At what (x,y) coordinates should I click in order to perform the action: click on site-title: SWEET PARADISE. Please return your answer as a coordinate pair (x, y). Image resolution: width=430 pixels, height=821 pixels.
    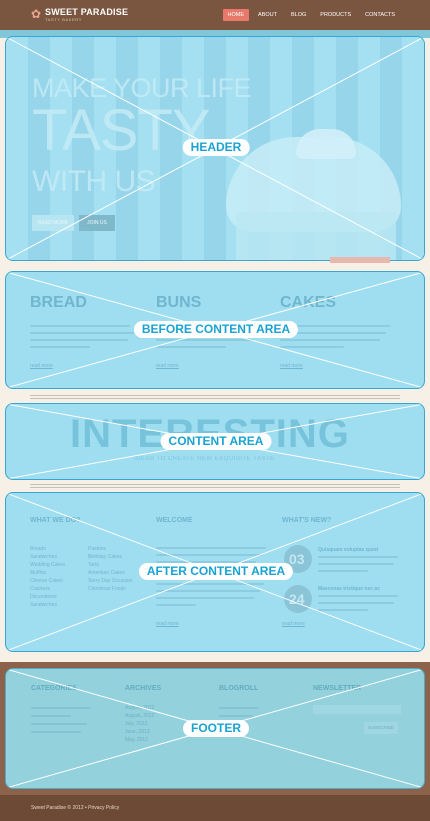
    Looking at the image, I should click on (86, 12).